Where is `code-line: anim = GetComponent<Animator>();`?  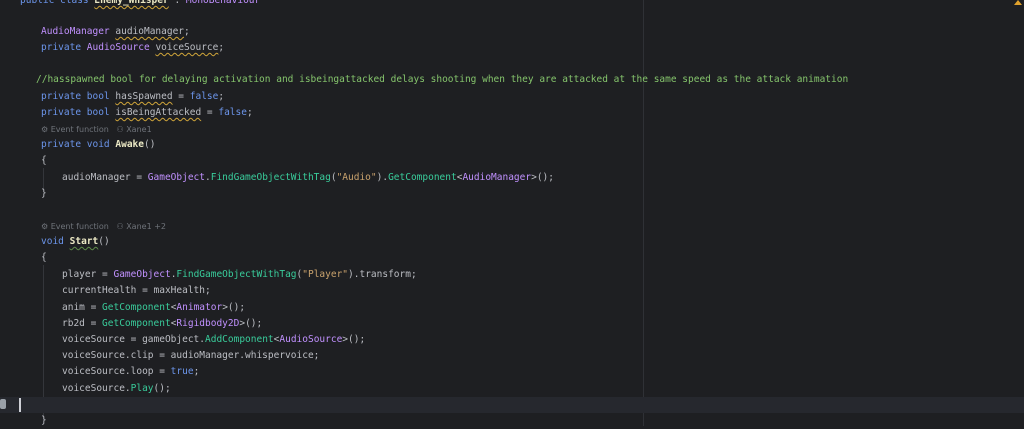
code-line: anim = GetComponent<Animator>(); is located at coordinates (154, 307).